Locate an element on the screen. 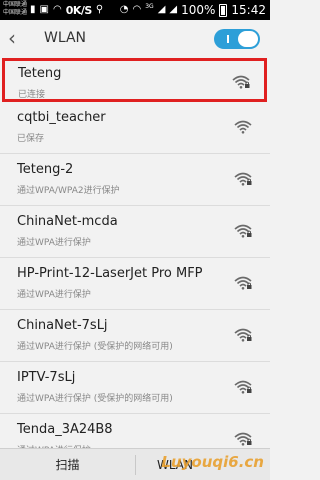 The width and height of the screenshot is (320, 480). network-item: Teteng-2 通过WPA/WPA2进行保护 is located at coordinates (135, 180).